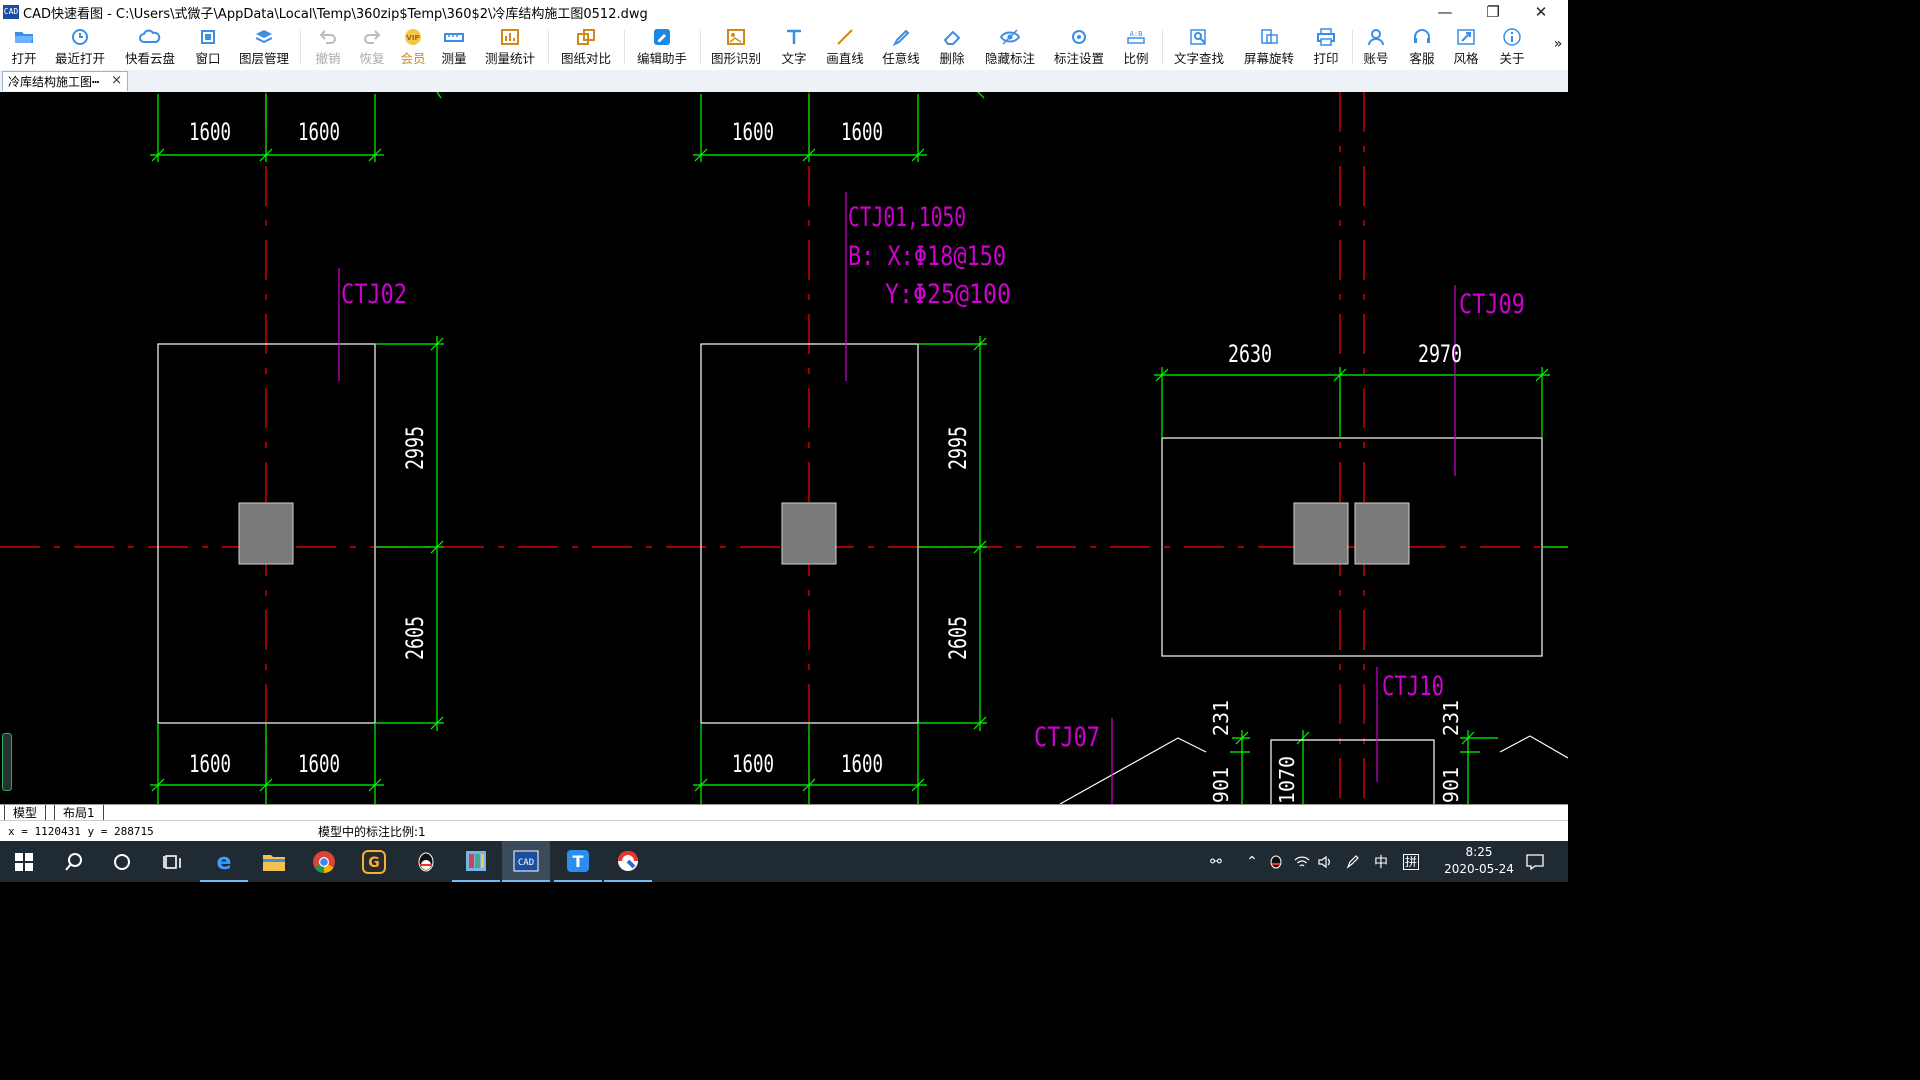 This screenshot has height=1080, width=1920. I want to click on winrar-icon, so click(476, 860).